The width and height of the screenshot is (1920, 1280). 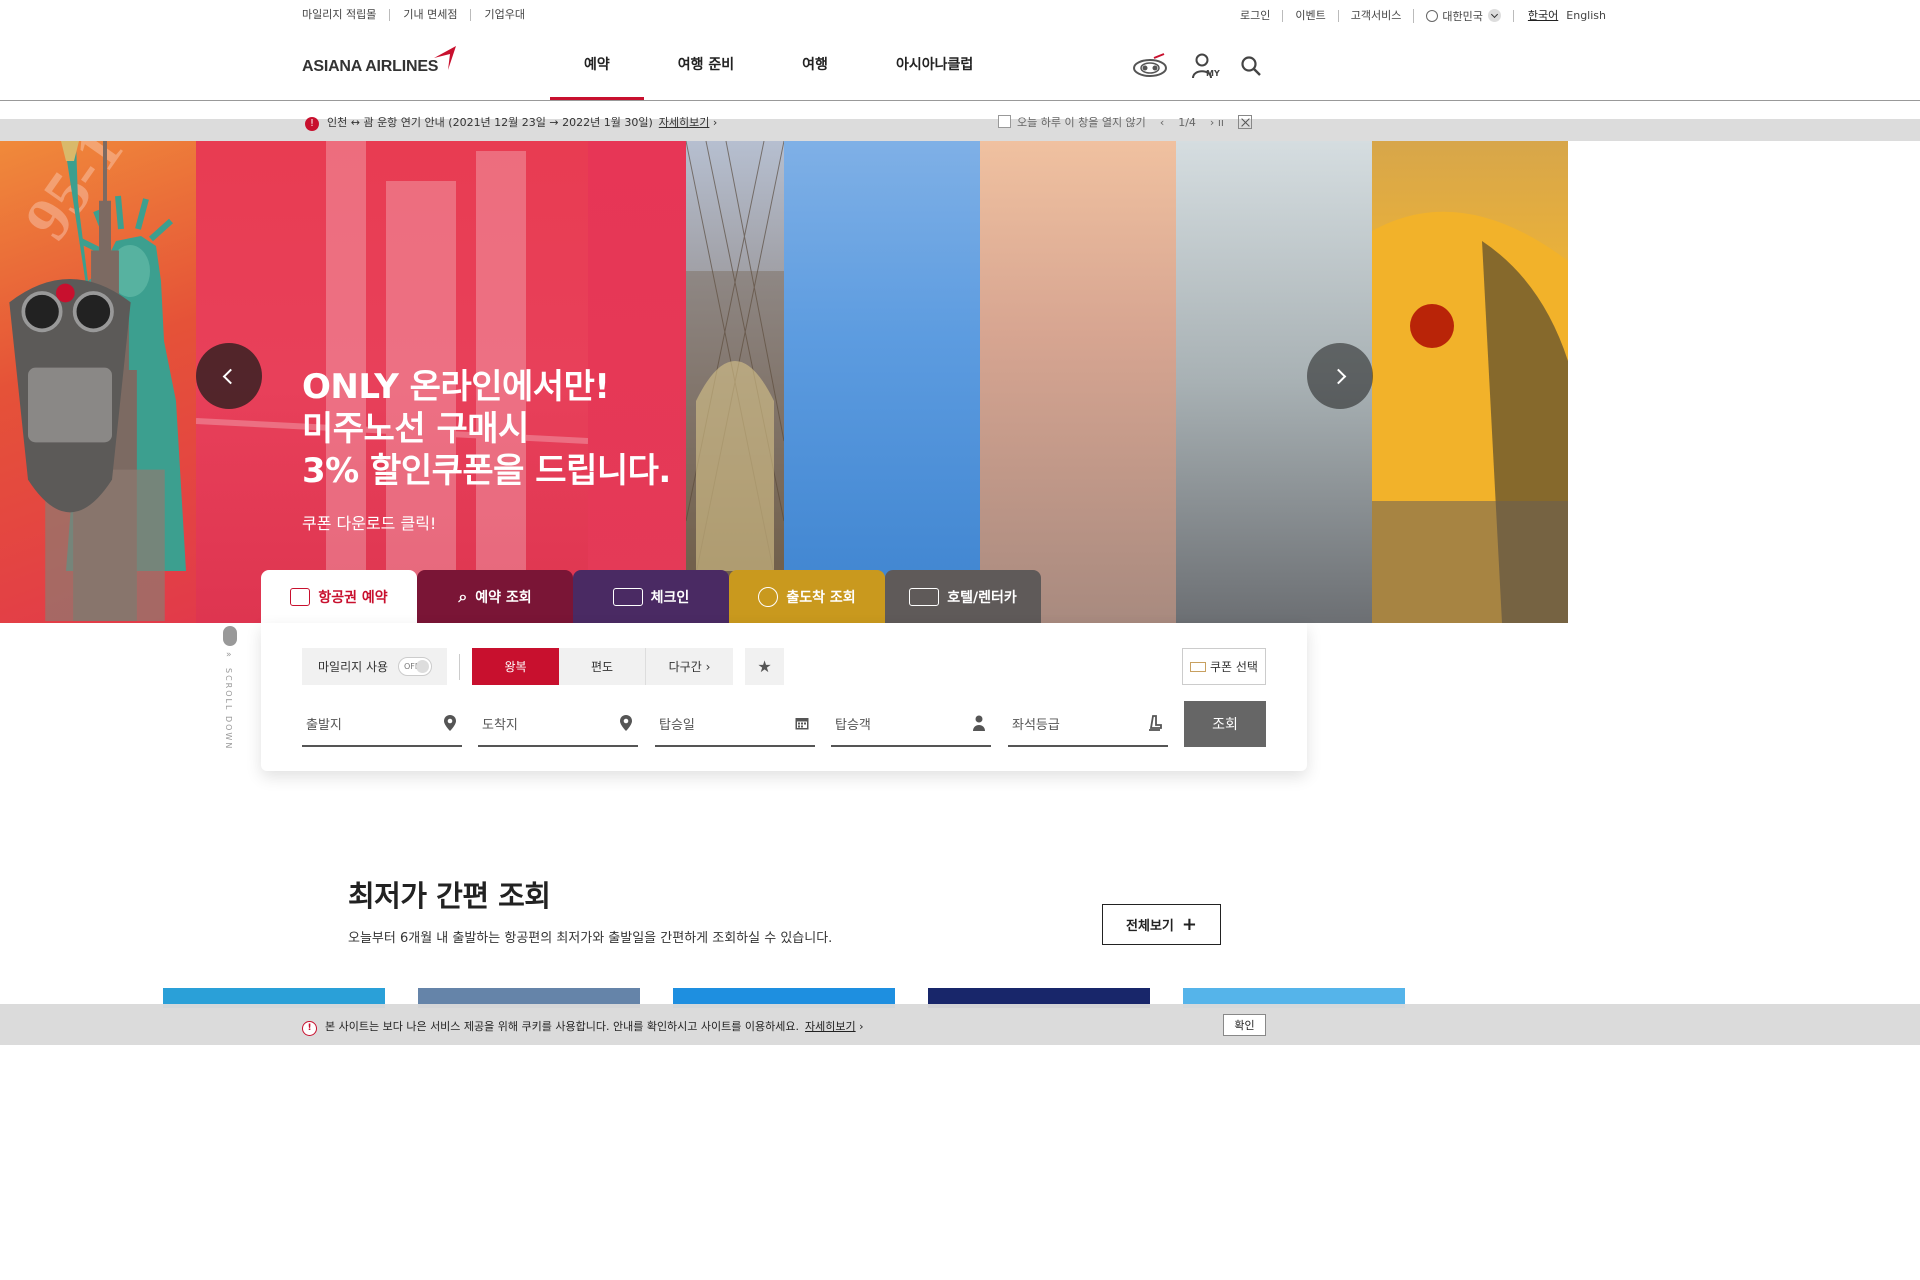 What do you see at coordinates (1543, 16) in the screenshot?
I see `lang-korean: 한국어` at bounding box center [1543, 16].